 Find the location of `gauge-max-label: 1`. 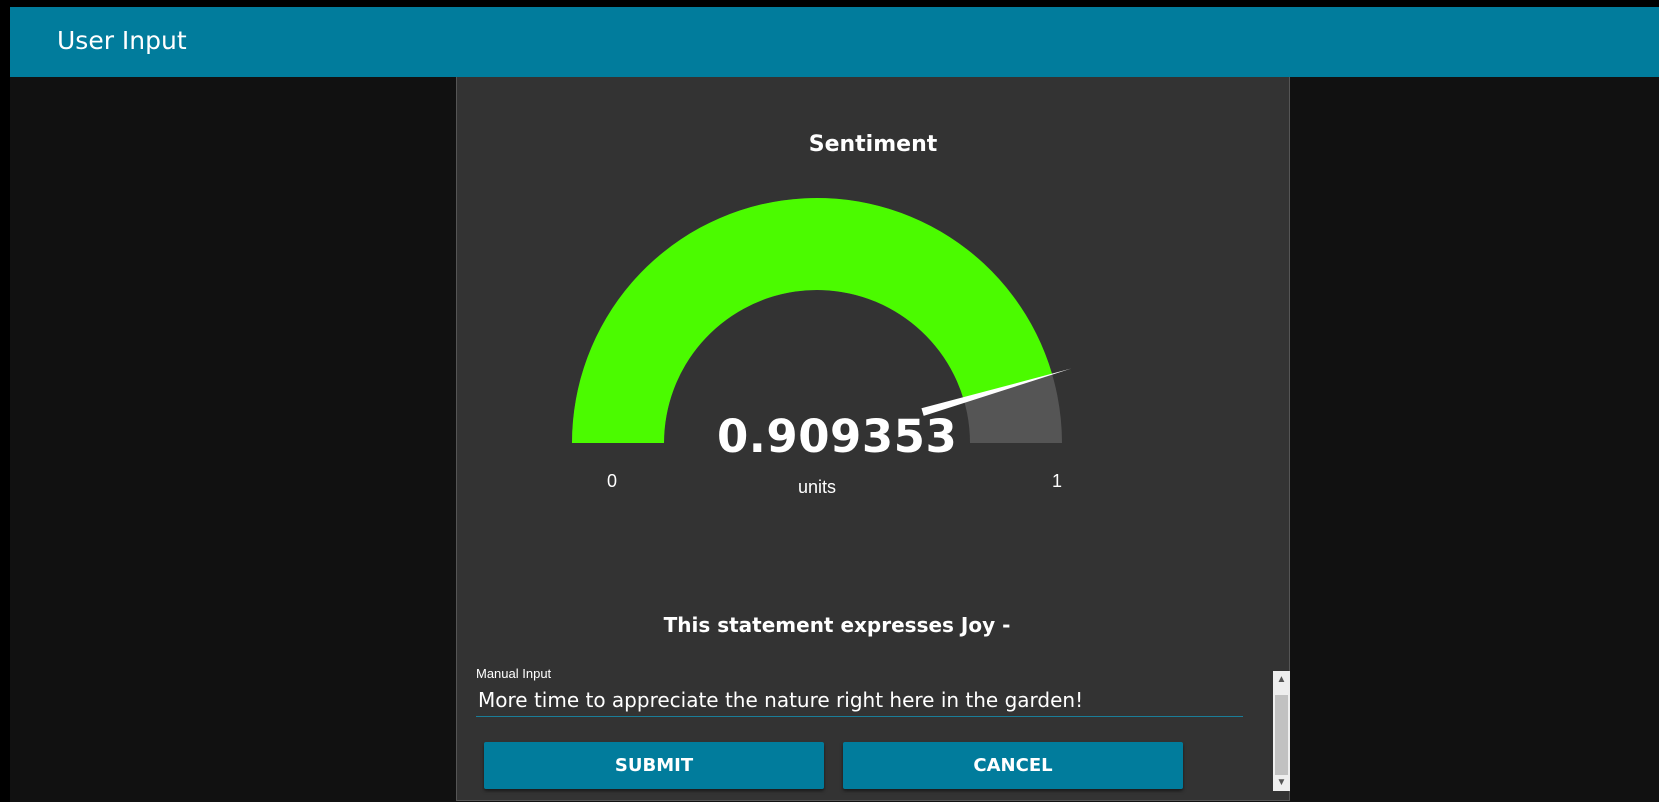

gauge-max-label: 1 is located at coordinates (1057, 481).